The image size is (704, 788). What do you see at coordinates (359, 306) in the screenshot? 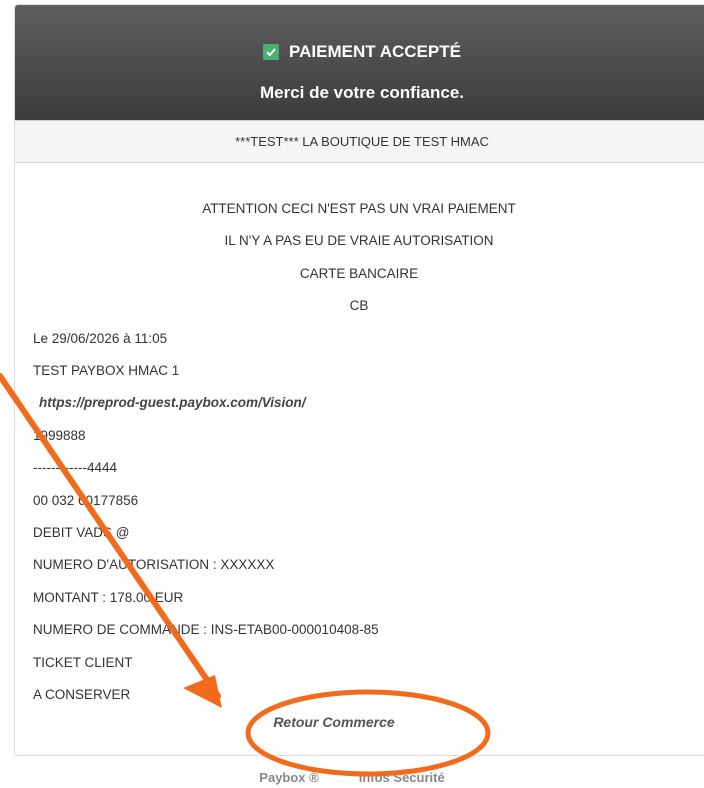
I see `card-code: CB` at bounding box center [359, 306].